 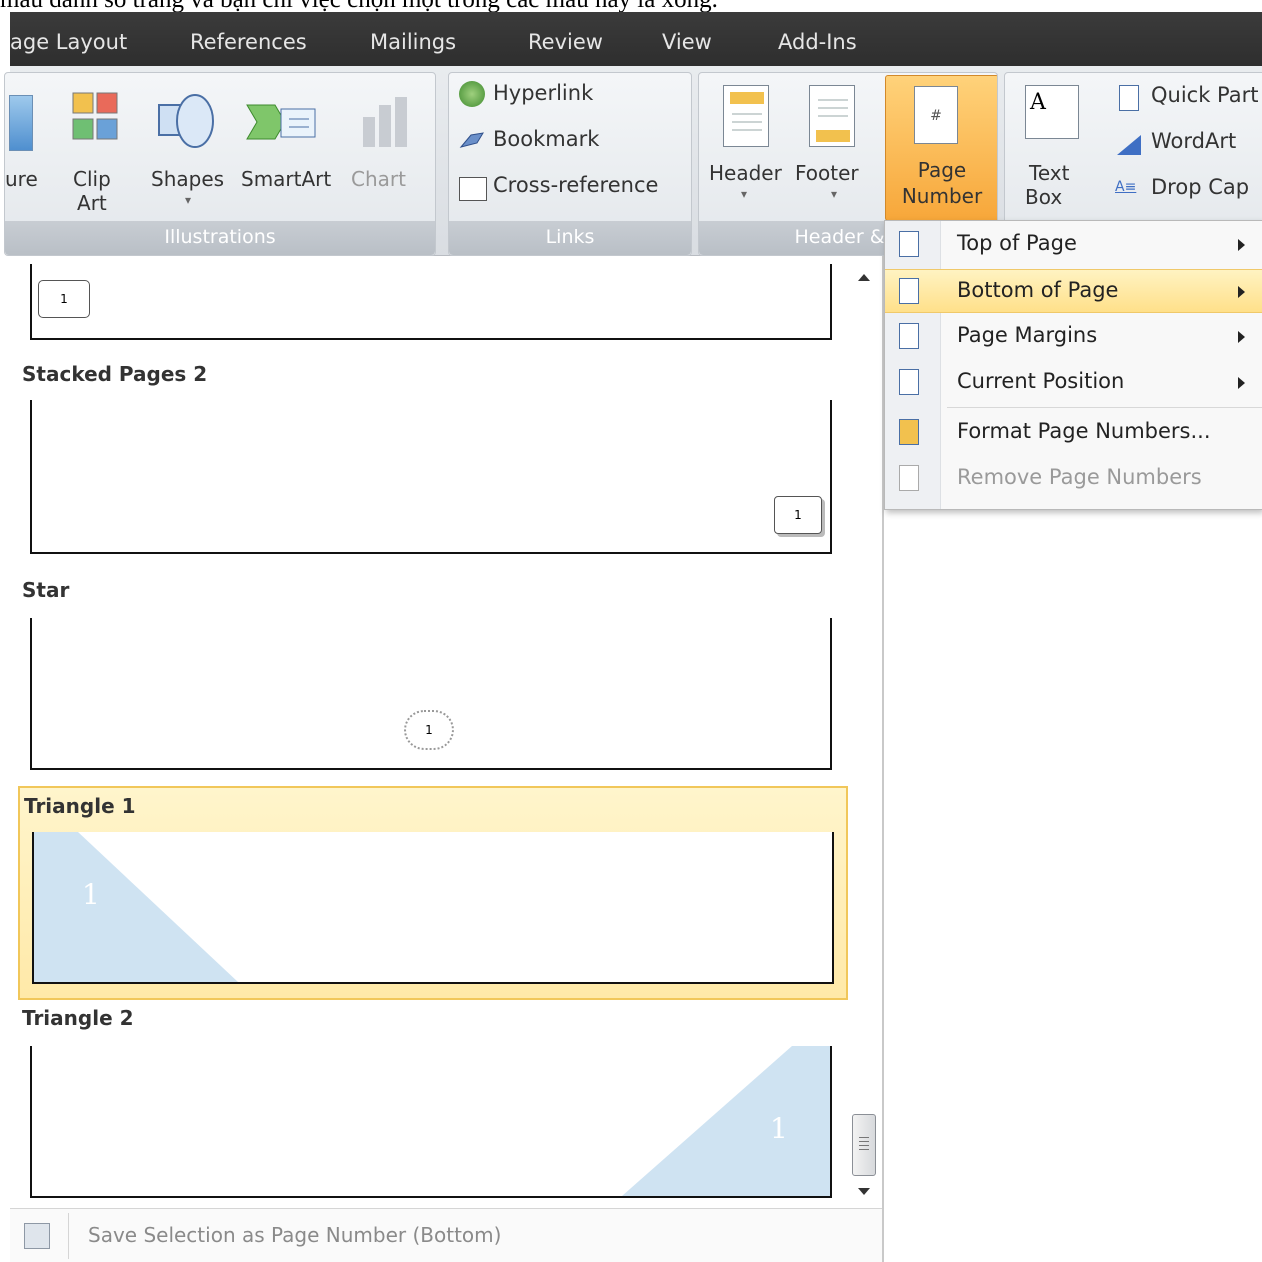 What do you see at coordinates (472, 94) in the screenshot?
I see `hyperlink-icon` at bounding box center [472, 94].